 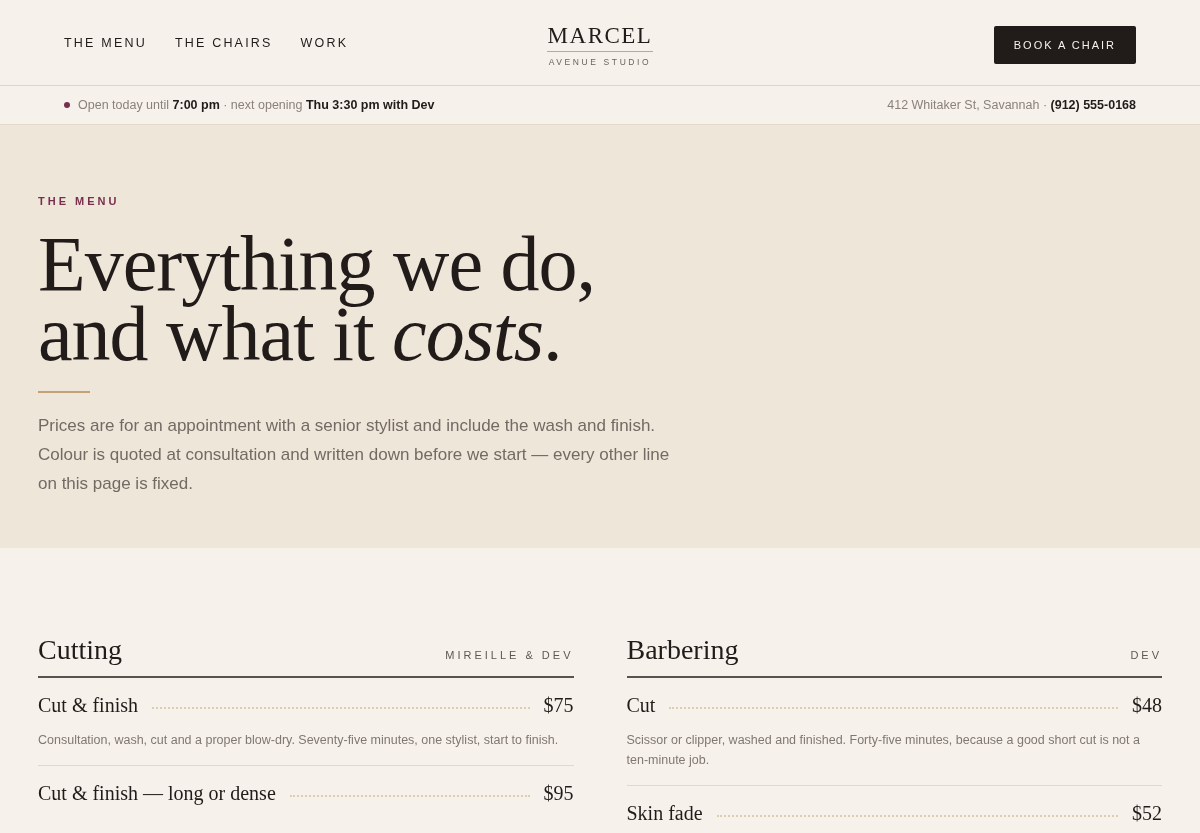 I want to click on logo-wordmark: MARCEL, so click(x=600, y=38).